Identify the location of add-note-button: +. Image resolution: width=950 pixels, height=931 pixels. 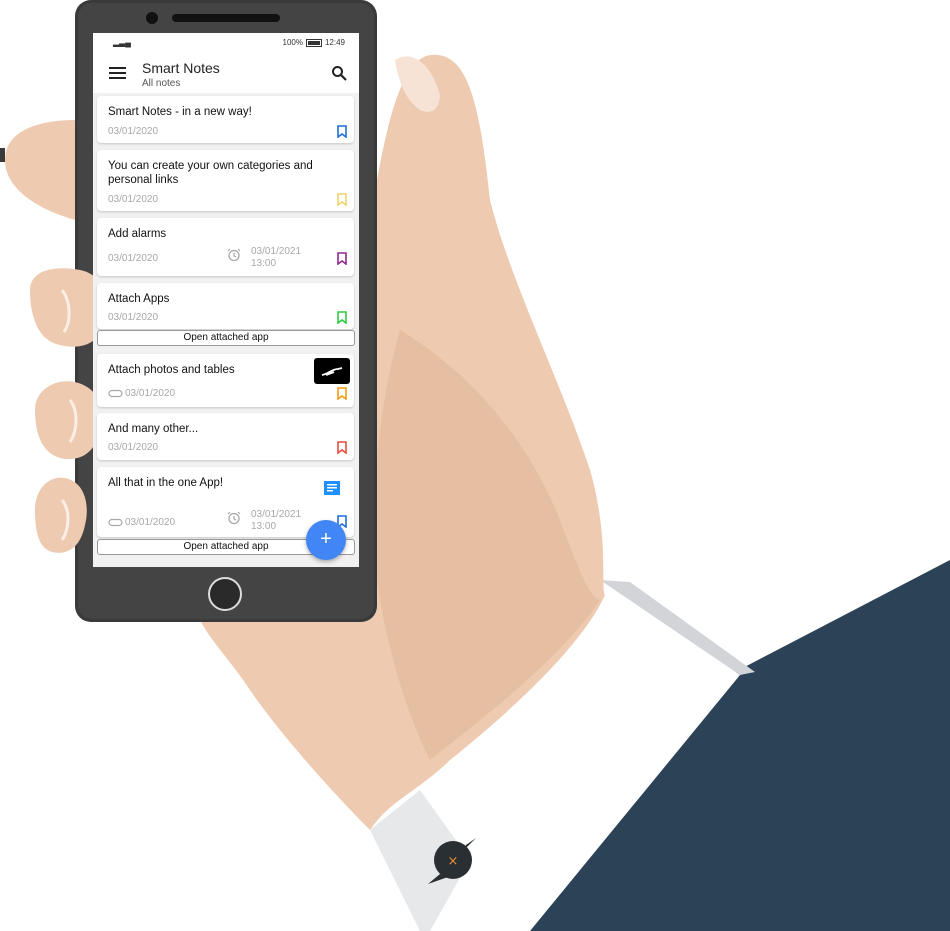
(326, 540).